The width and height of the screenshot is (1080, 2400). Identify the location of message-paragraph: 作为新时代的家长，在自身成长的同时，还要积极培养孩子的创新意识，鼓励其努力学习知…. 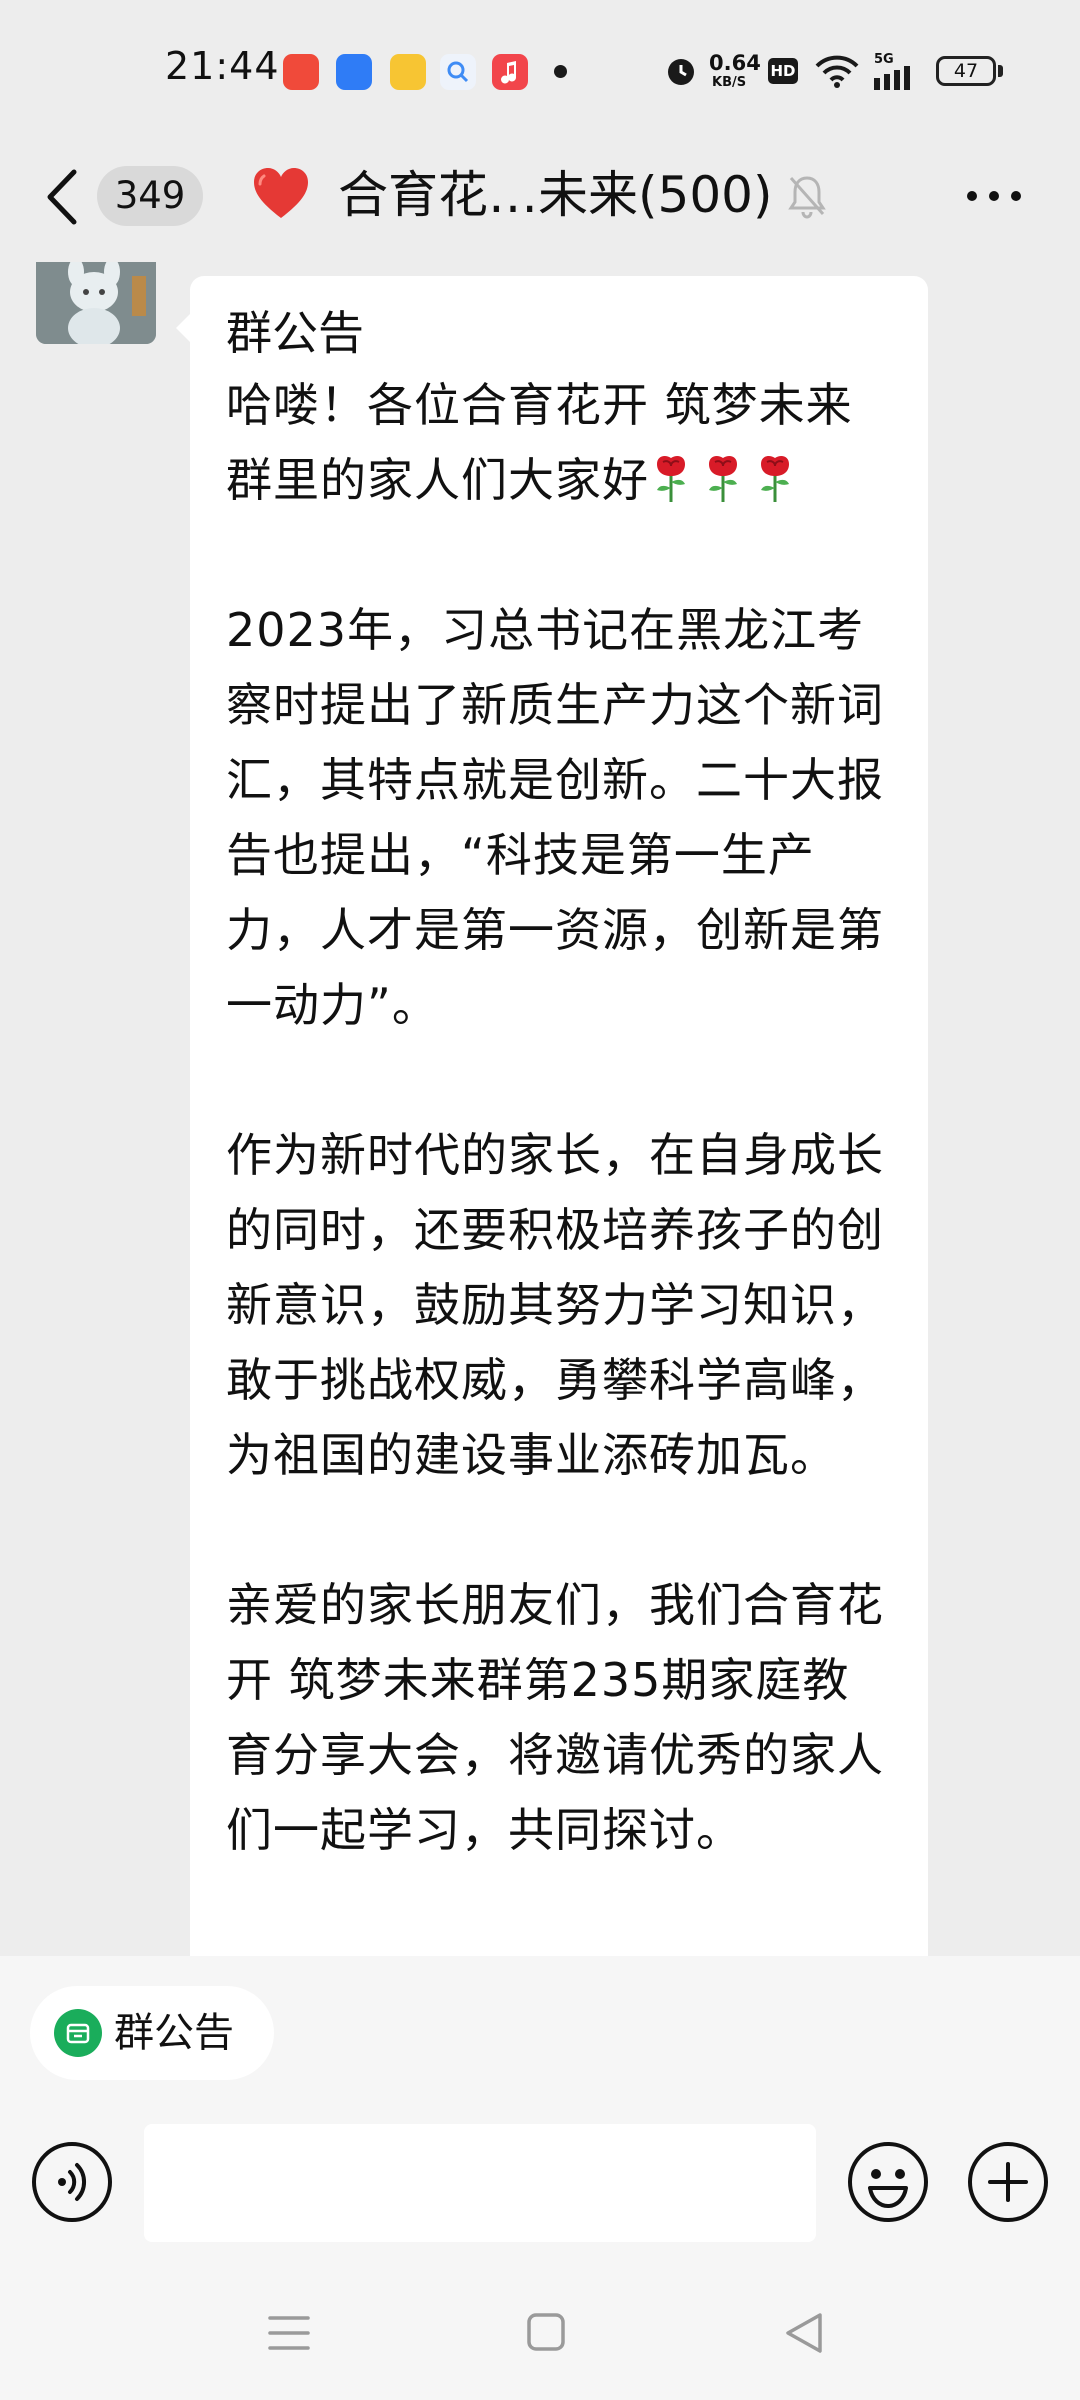
(555, 1305).